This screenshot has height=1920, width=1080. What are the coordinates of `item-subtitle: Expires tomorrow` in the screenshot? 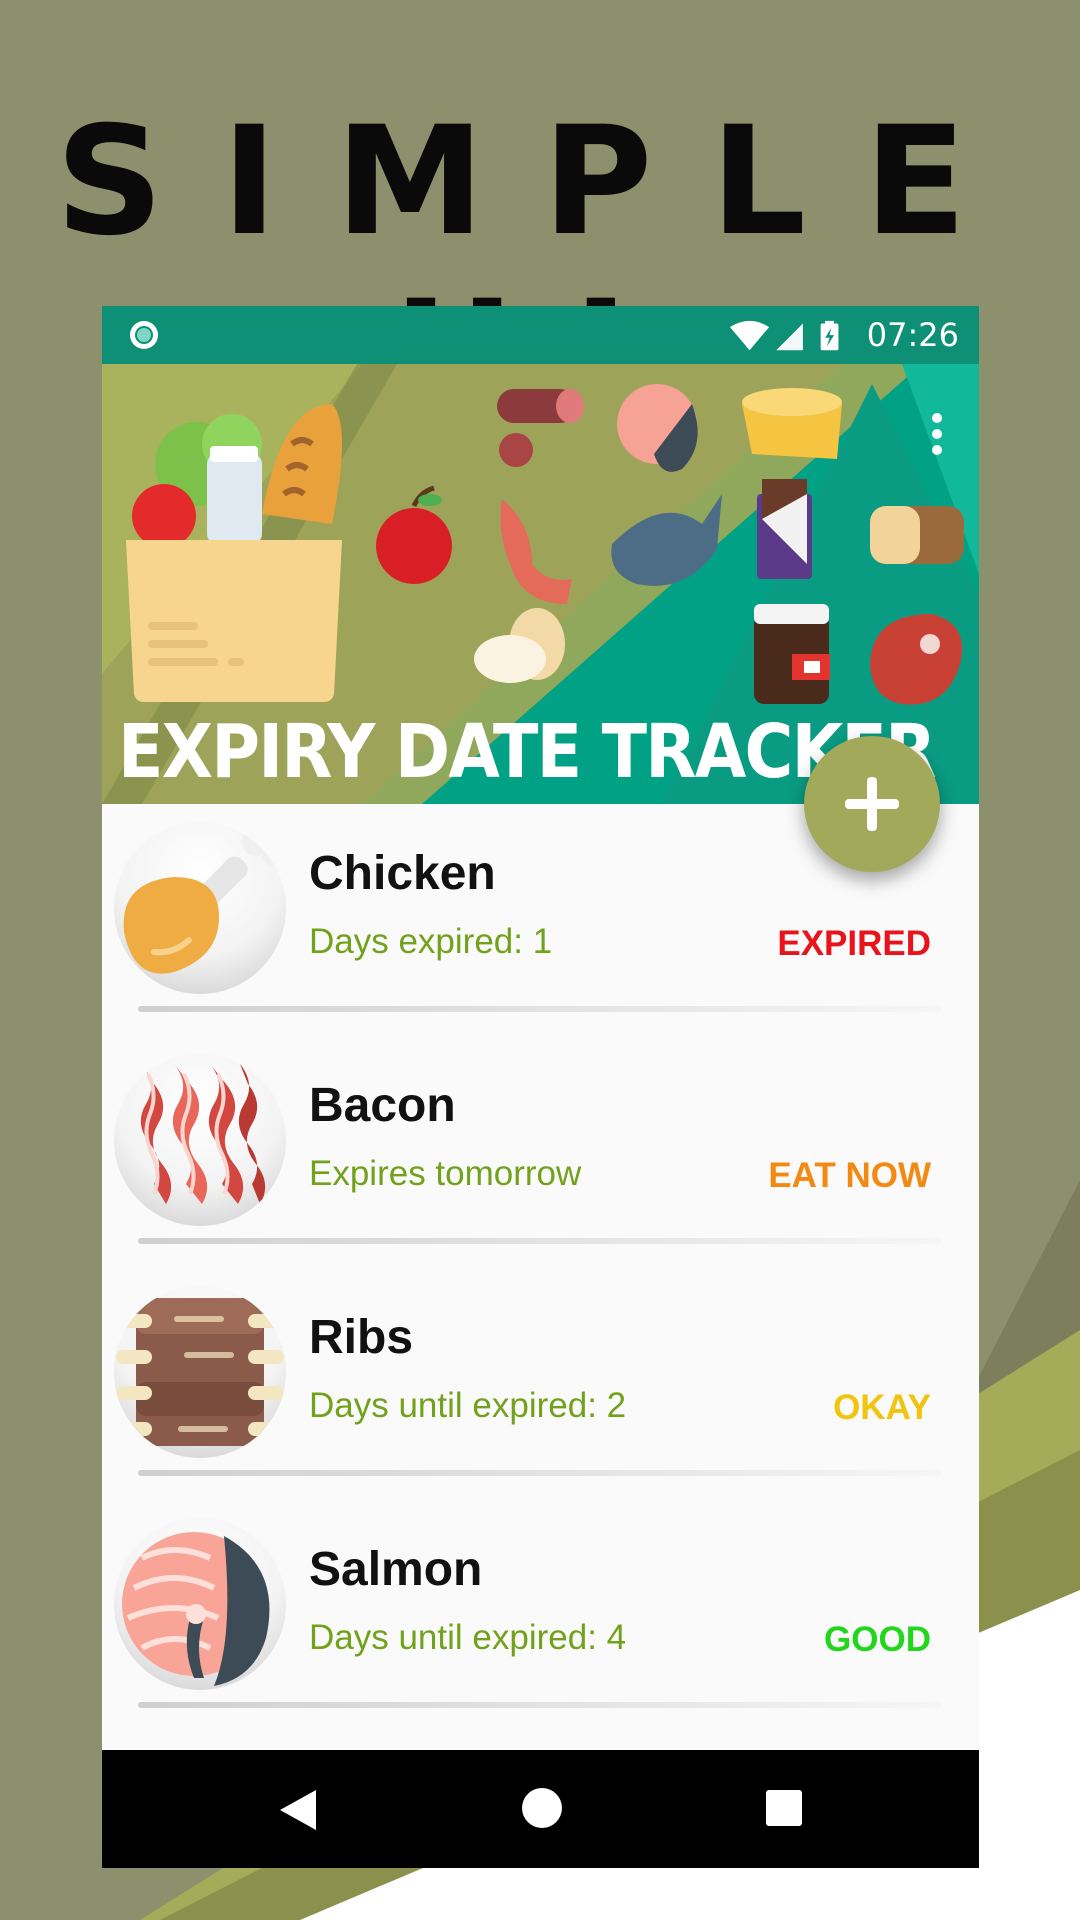 It's located at (445, 1173).